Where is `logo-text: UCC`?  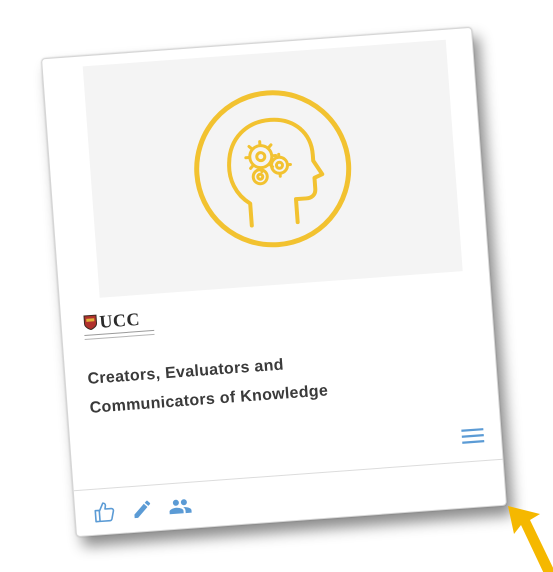
logo-text: UCC is located at coordinates (119, 320).